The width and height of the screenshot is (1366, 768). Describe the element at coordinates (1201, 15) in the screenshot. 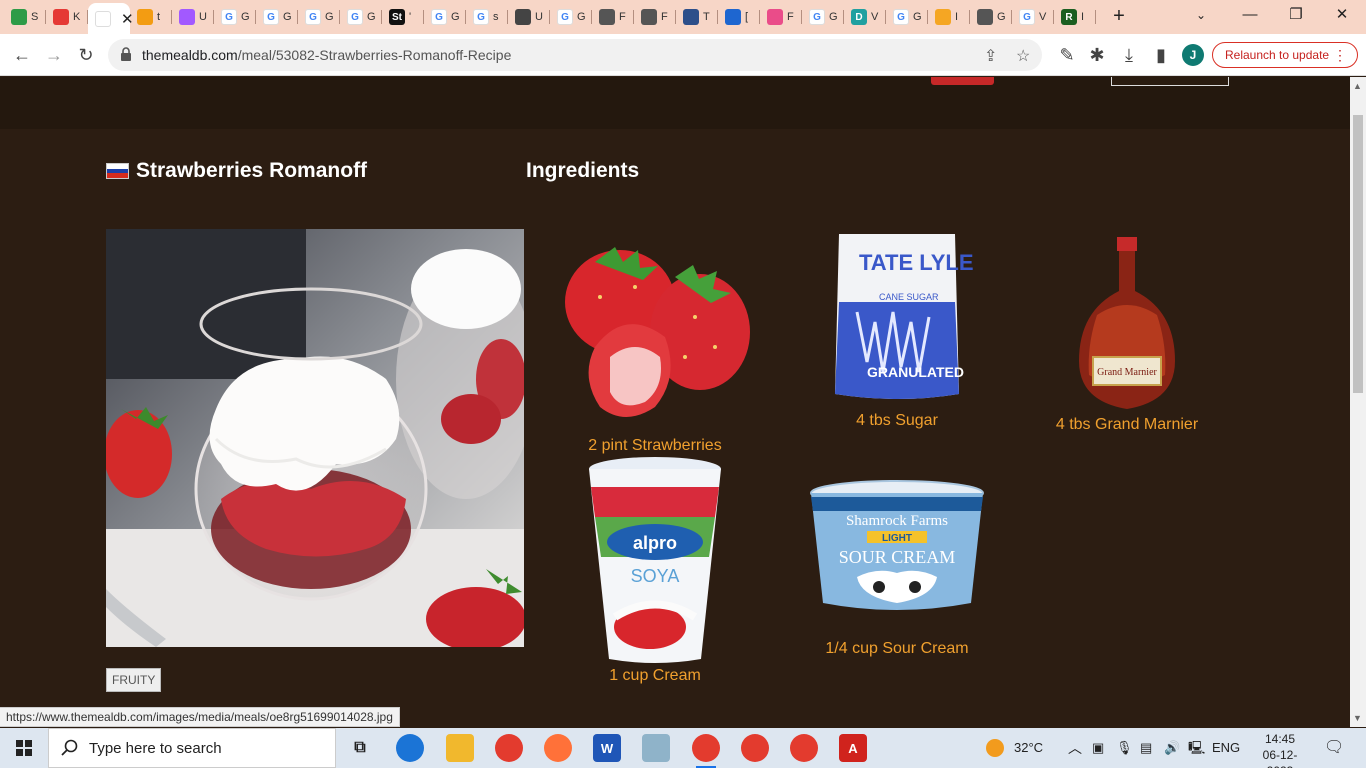

I see `tab-search-button: ⌄` at that location.